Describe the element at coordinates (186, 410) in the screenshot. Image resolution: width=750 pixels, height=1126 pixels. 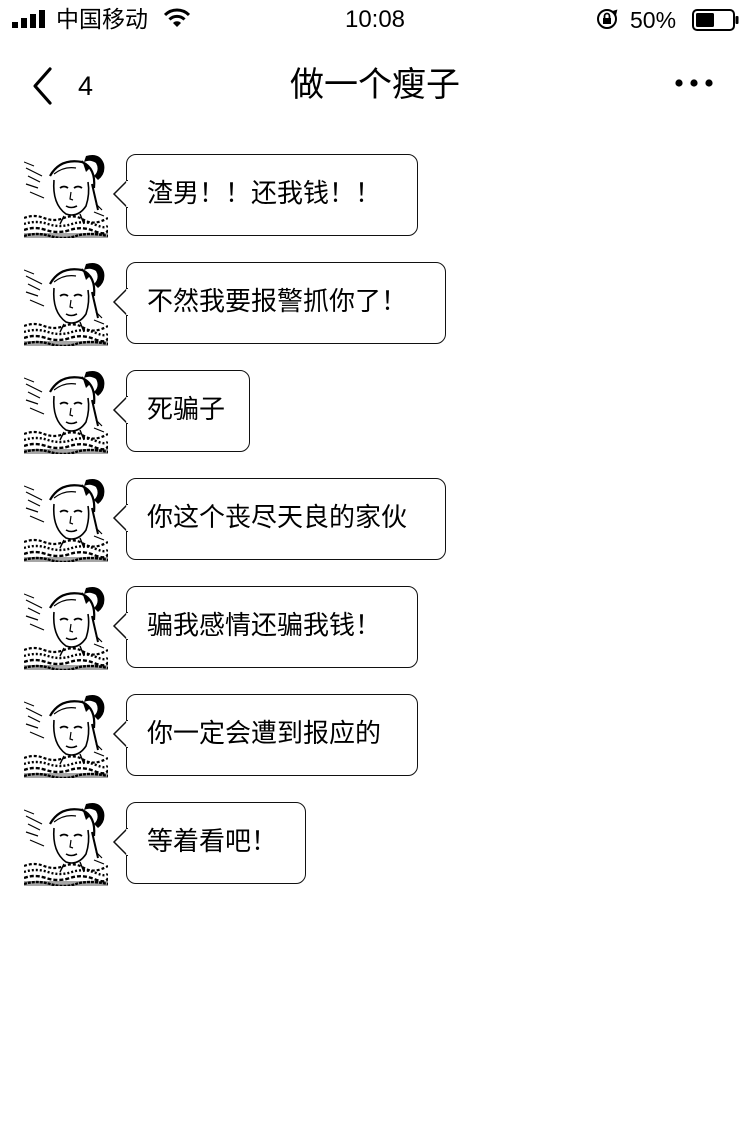
I see `message-text: 死骗子` at that location.